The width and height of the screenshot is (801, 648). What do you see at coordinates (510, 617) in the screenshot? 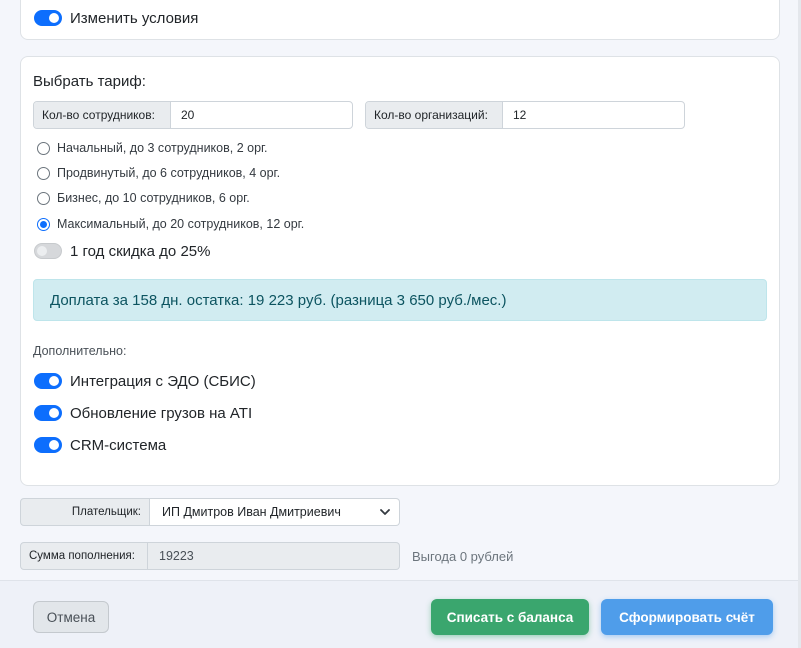
I see `pay-from-balance-button: Списать с баланса` at bounding box center [510, 617].